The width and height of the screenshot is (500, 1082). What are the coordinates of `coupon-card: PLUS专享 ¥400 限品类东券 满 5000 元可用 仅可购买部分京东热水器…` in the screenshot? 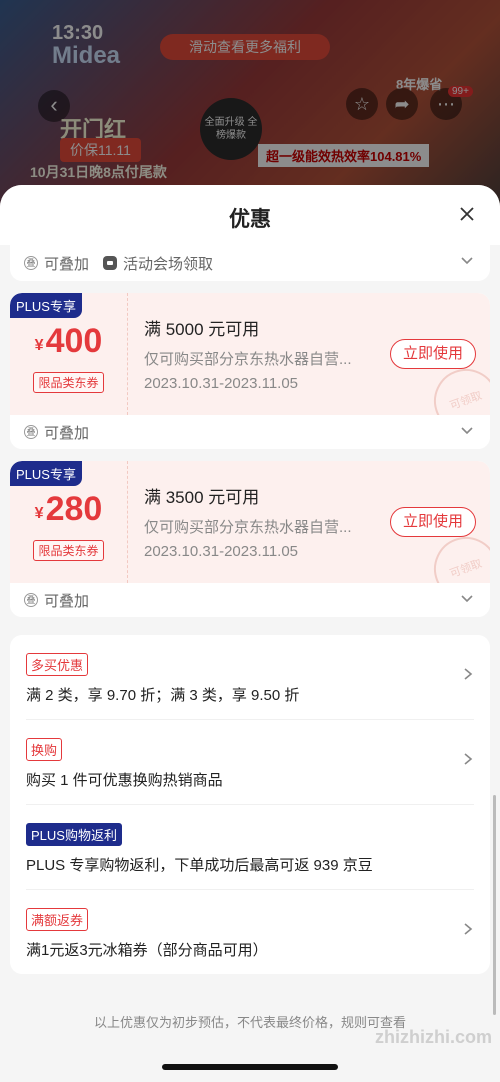 It's located at (250, 371).